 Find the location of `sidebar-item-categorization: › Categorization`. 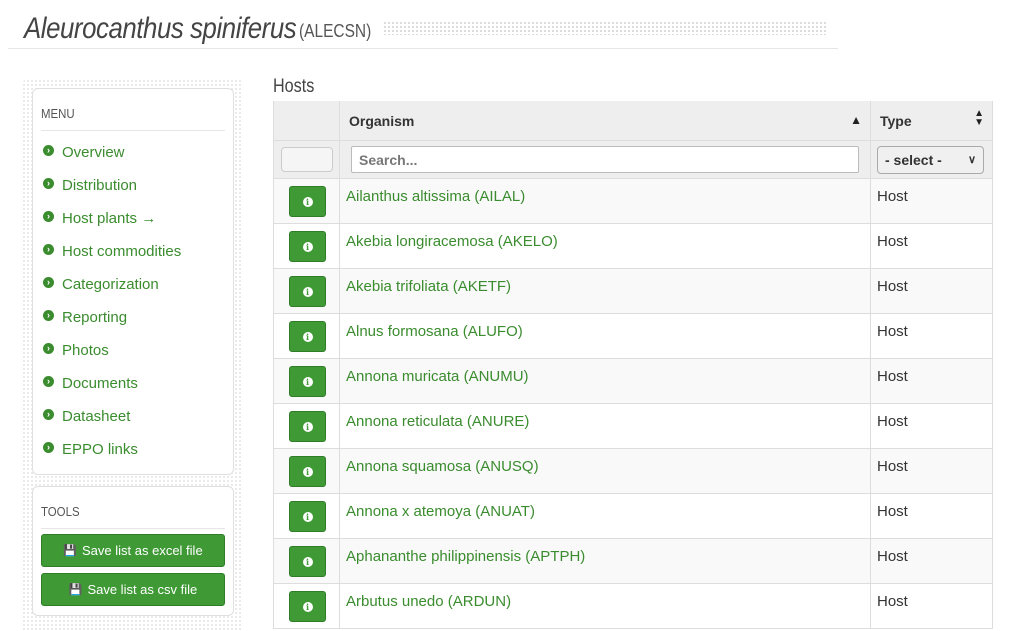

sidebar-item-categorization: › Categorization is located at coordinates (101, 284).